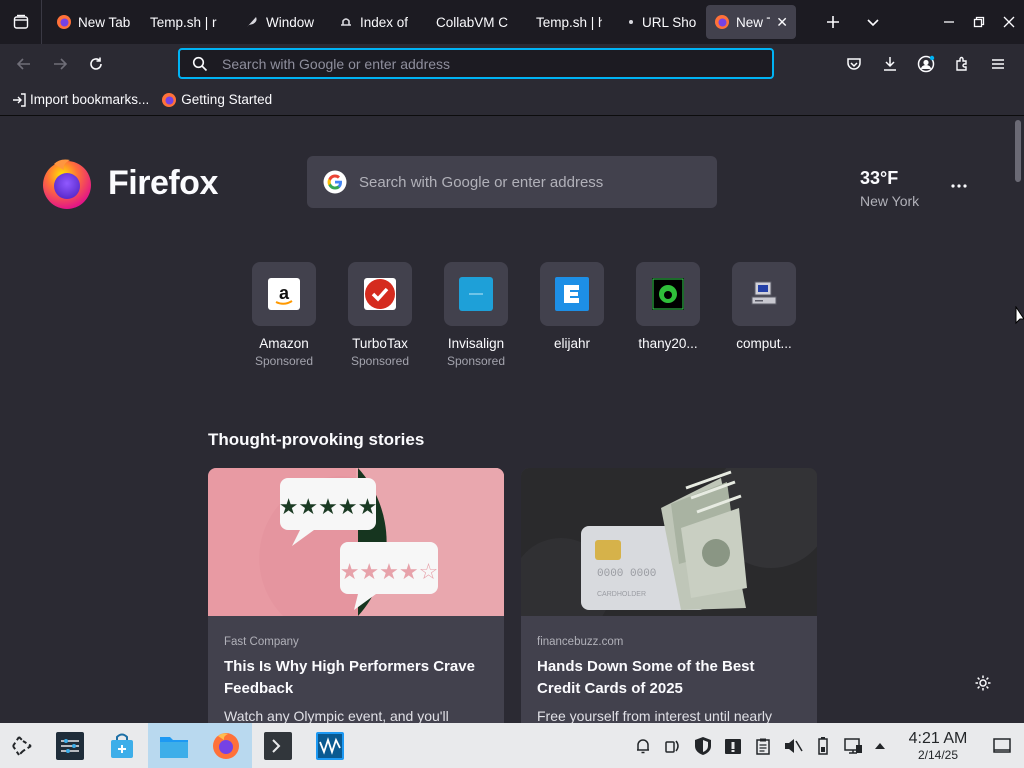  Describe the element at coordinates (376, 22) in the screenshot. I see `tab-index-of: Index of` at that location.